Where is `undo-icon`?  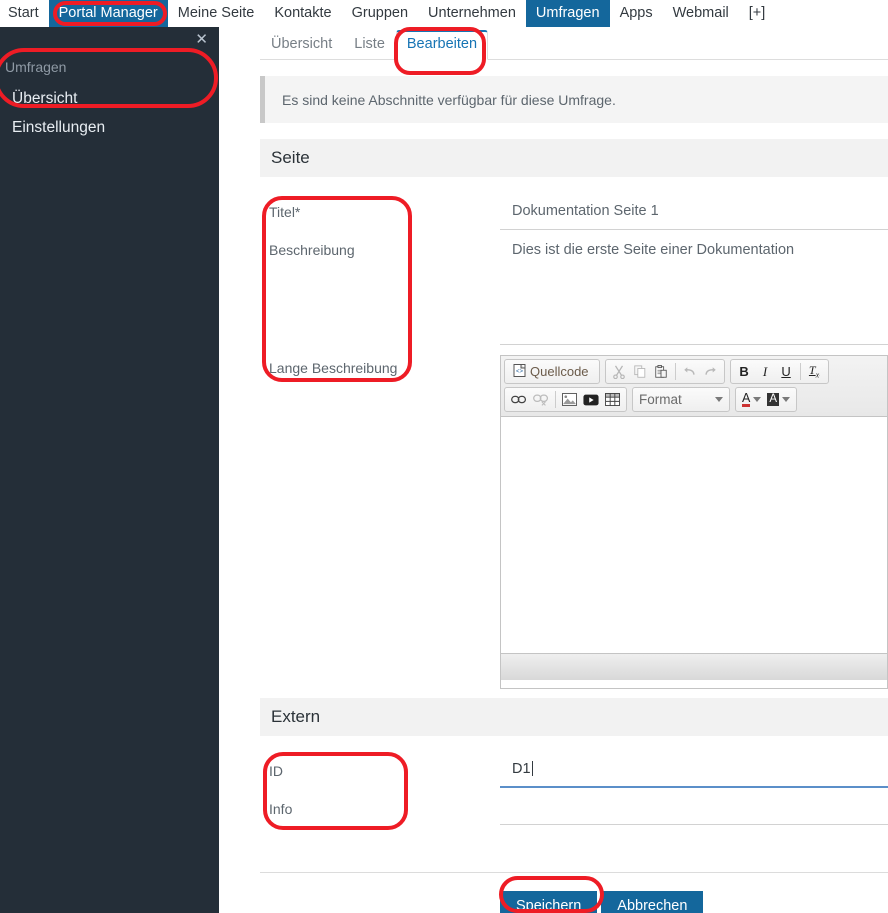 undo-icon is located at coordinates (689, 371).